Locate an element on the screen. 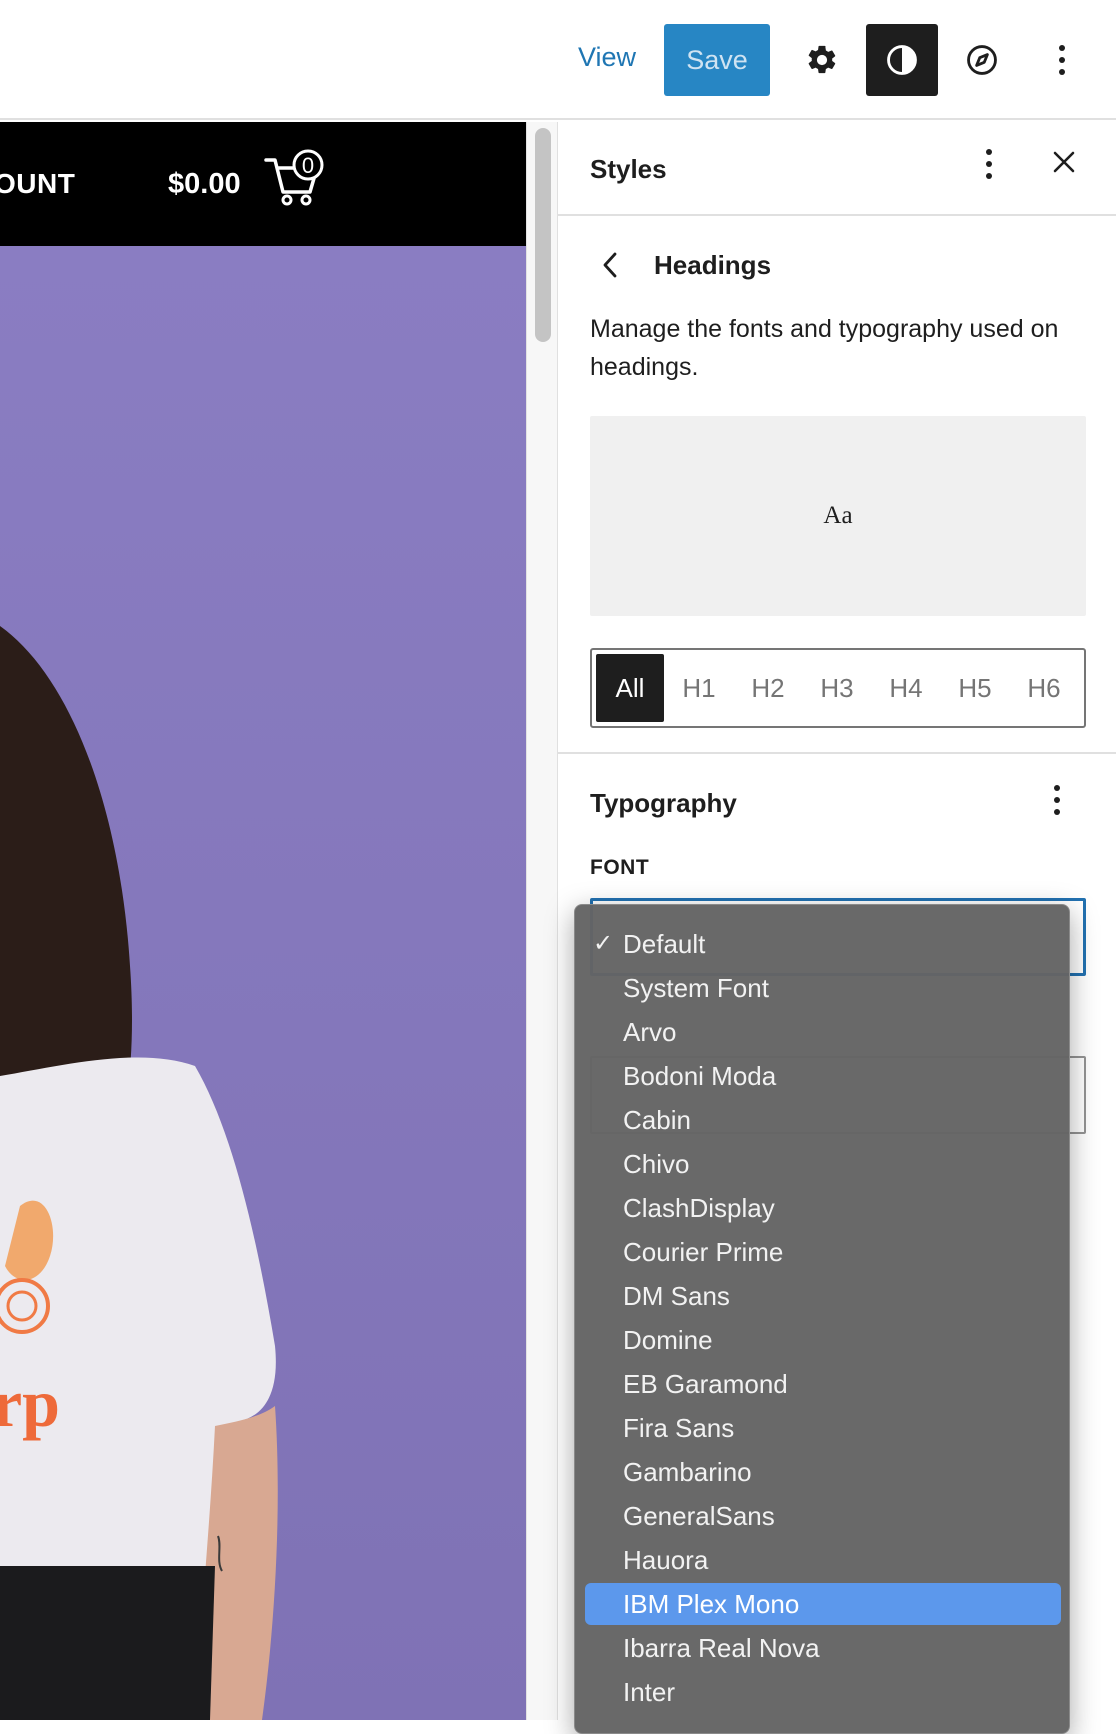  typography-options-icon is located at coordinates (1057, 800).